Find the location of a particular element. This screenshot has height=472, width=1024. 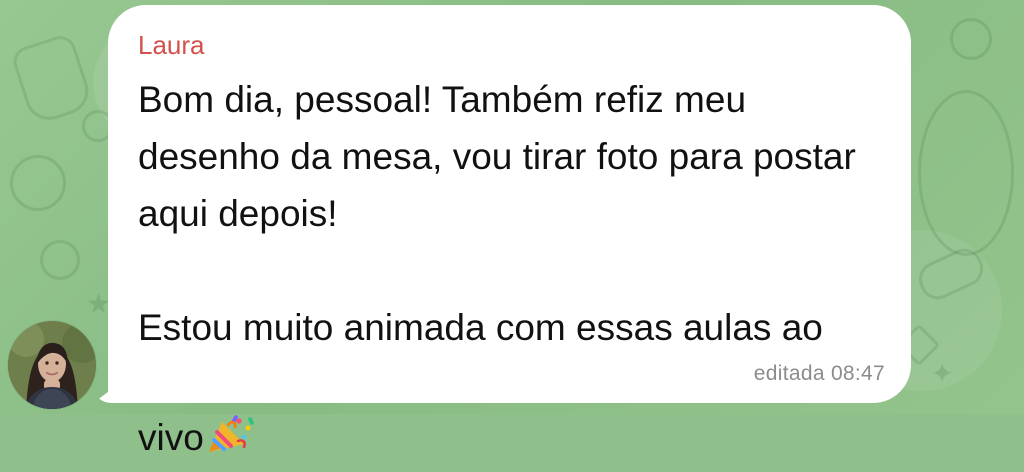

sender-avatar is located at coordinates (52, 365).